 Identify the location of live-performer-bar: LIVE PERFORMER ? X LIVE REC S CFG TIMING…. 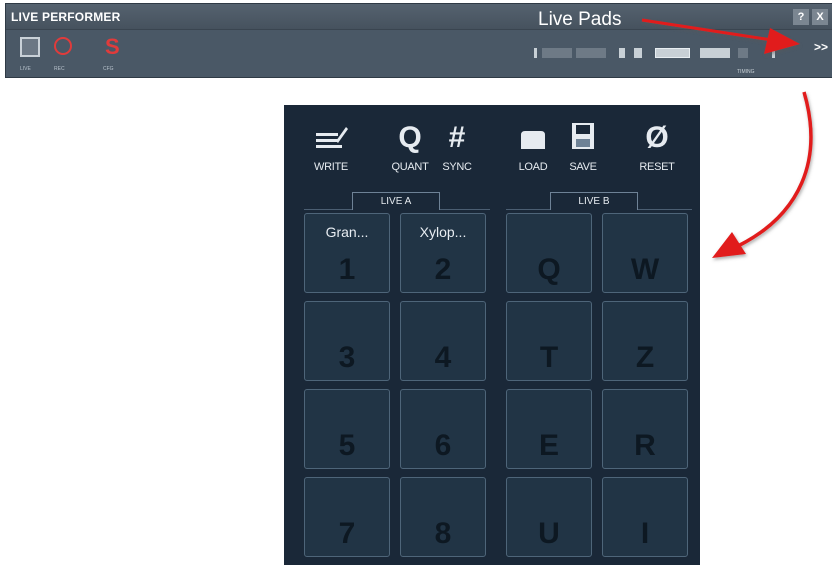
(418, 40).